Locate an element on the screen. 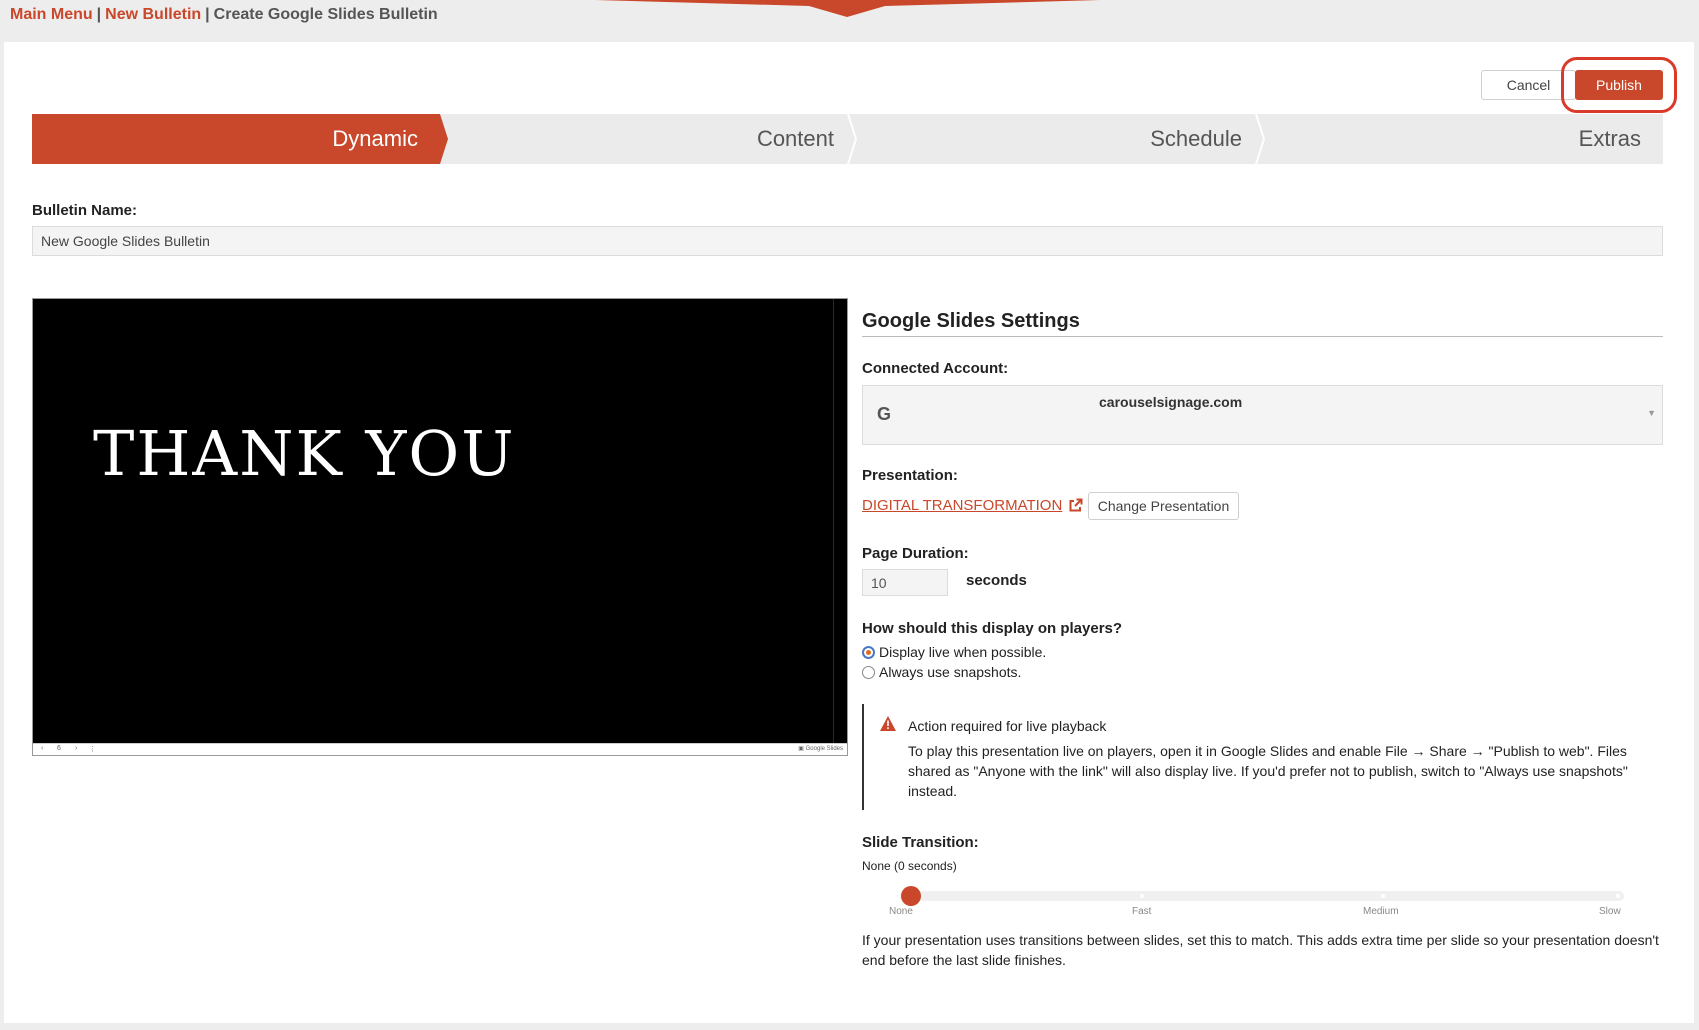 The width and height of the screenshot is (1699, 1030). display-live-option: Display live when possible. is located at coordinates (954, 652).